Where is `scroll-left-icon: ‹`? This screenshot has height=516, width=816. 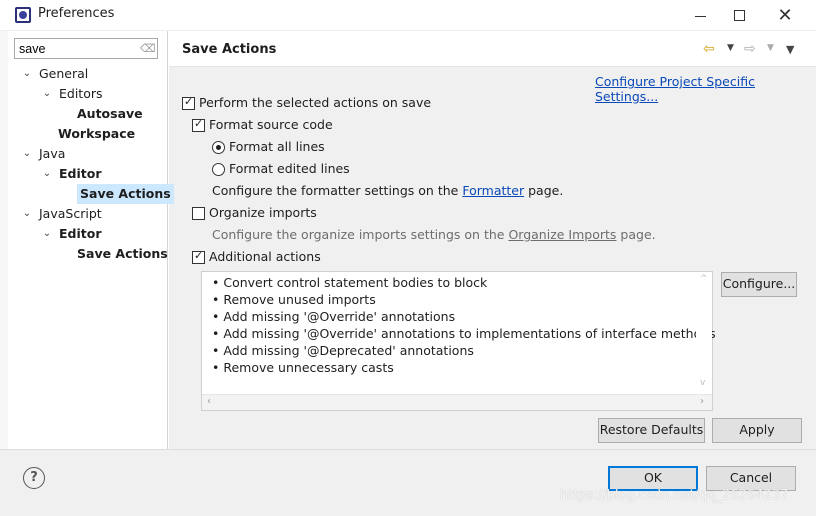
scroll-left-icon: ‹ is located at coordinates (209, 401).